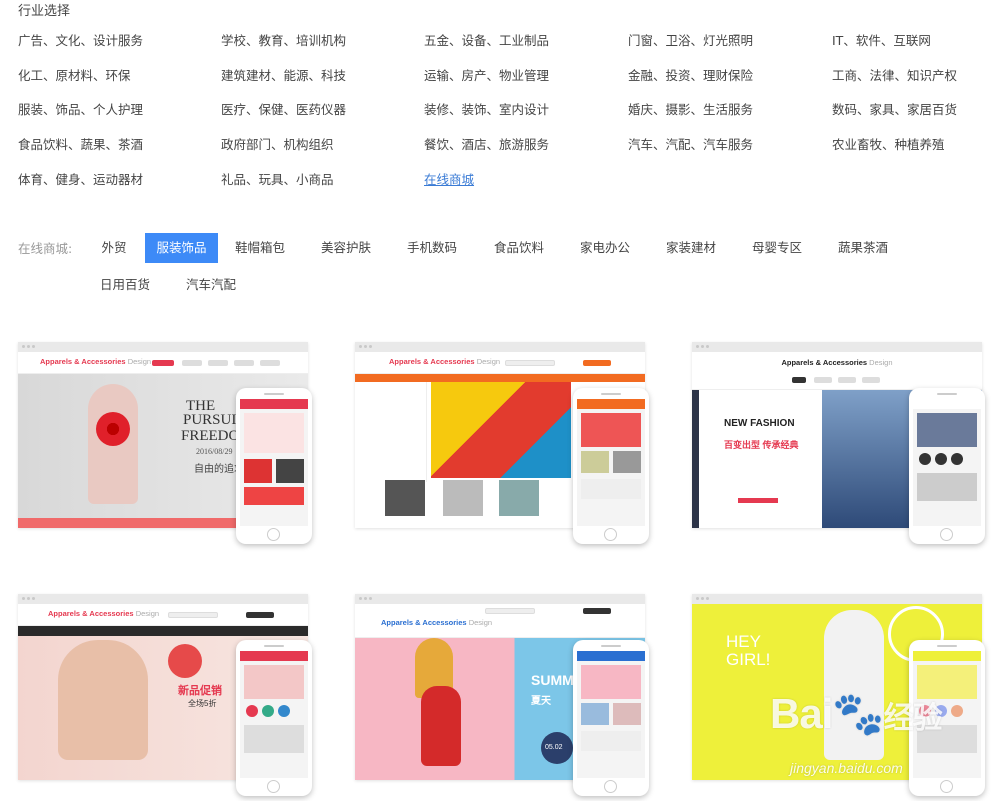 Image resolution: width=1000 pixels, height=801 pixels. What do you see at coordinates (748, 659) in the screenshot?
I see `hero-girl: GIRL!` at bounding box center [748, 659].